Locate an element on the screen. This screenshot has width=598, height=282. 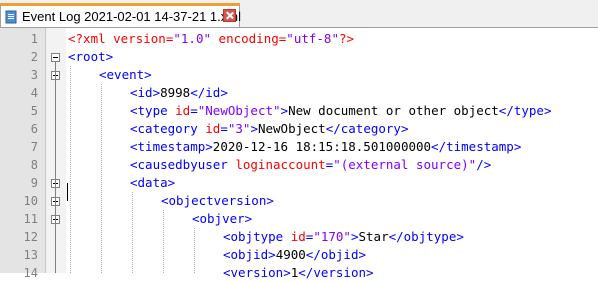
code-line: <data> is located at coordinates (152, 183).